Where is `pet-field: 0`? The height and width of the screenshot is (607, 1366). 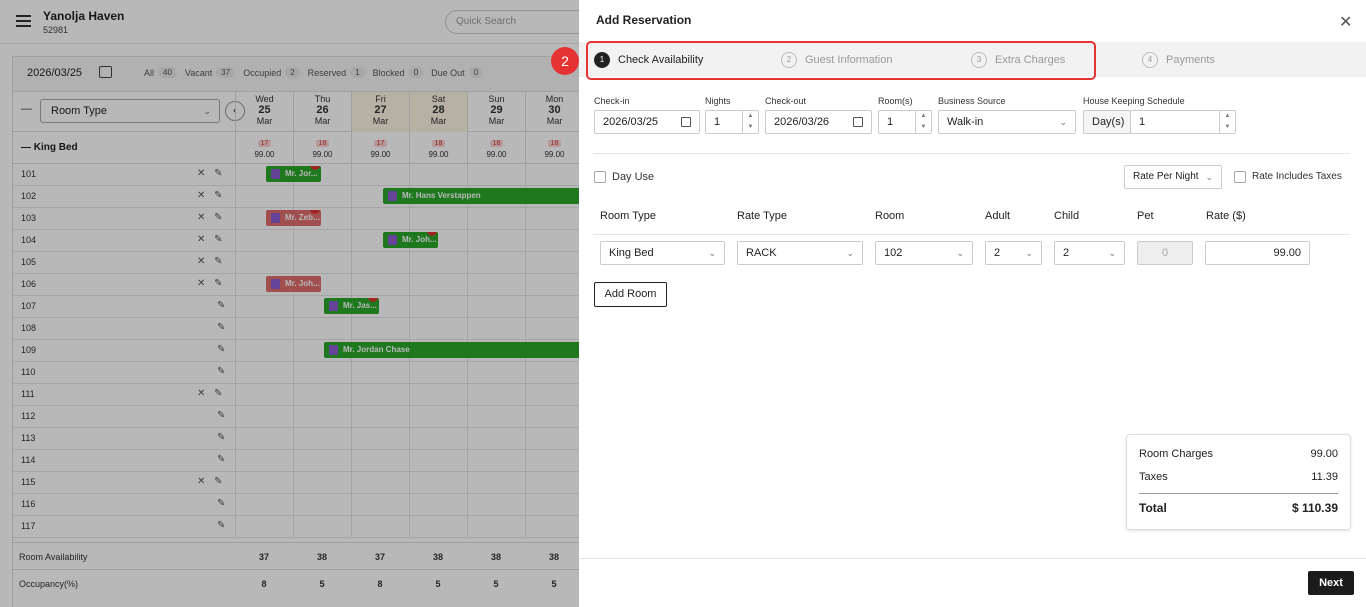
pet-field: 0 is located at coordinates (1165, 253).